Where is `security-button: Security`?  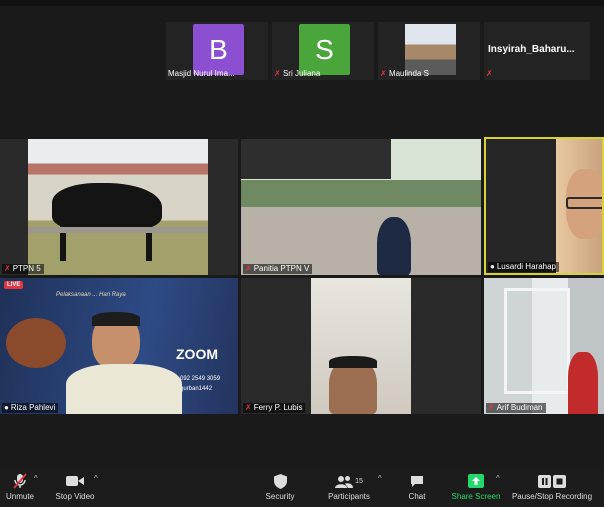
security-button: Security is located at coordinates (280, 489).